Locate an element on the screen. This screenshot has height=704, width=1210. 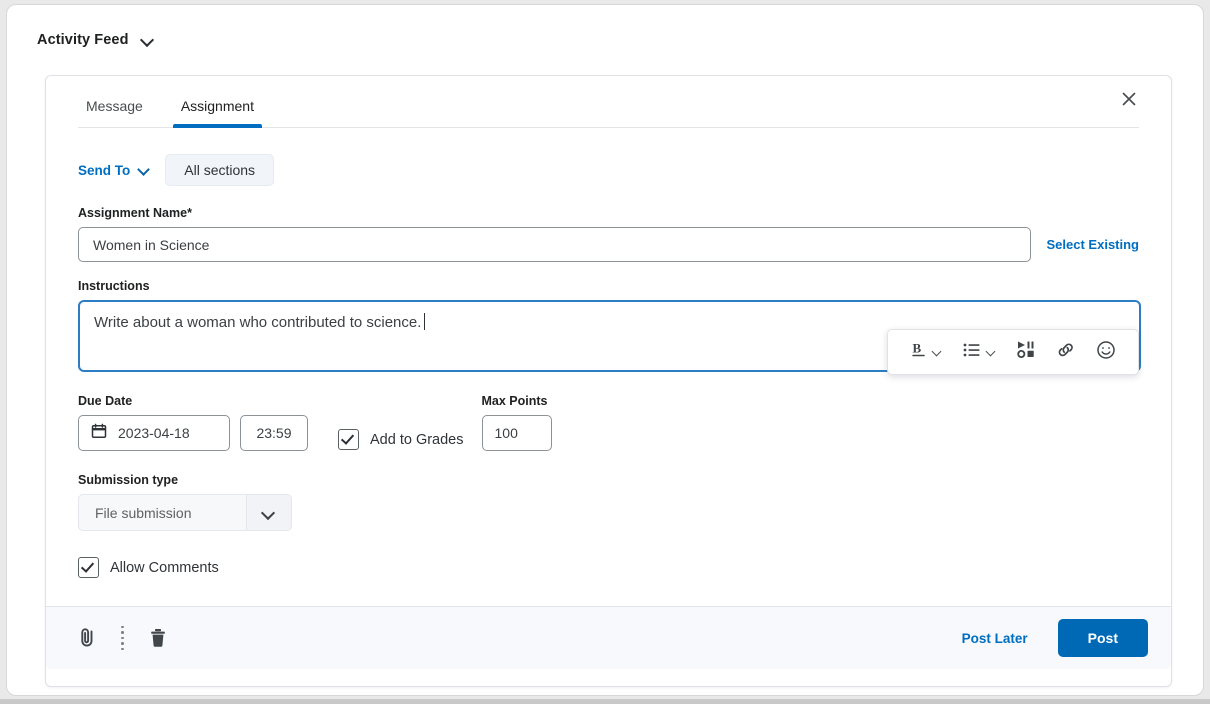
assignment-name-row: Select Existing is located at coordinates (608, 244).